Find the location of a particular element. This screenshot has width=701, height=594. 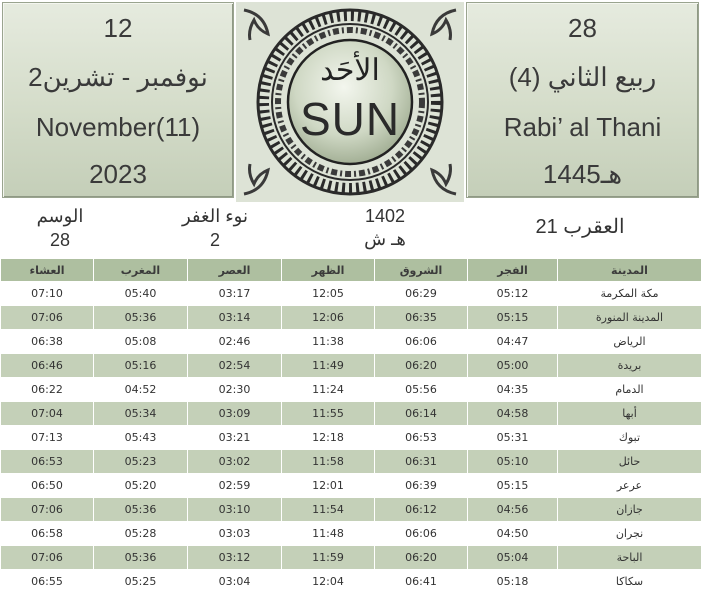

city-name-cell: نجران is located at coordinates (629, 533).